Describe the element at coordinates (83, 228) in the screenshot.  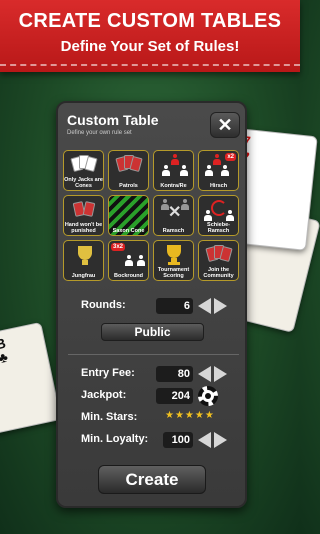
I see `rule-label: Hand won't be punished` at that location.